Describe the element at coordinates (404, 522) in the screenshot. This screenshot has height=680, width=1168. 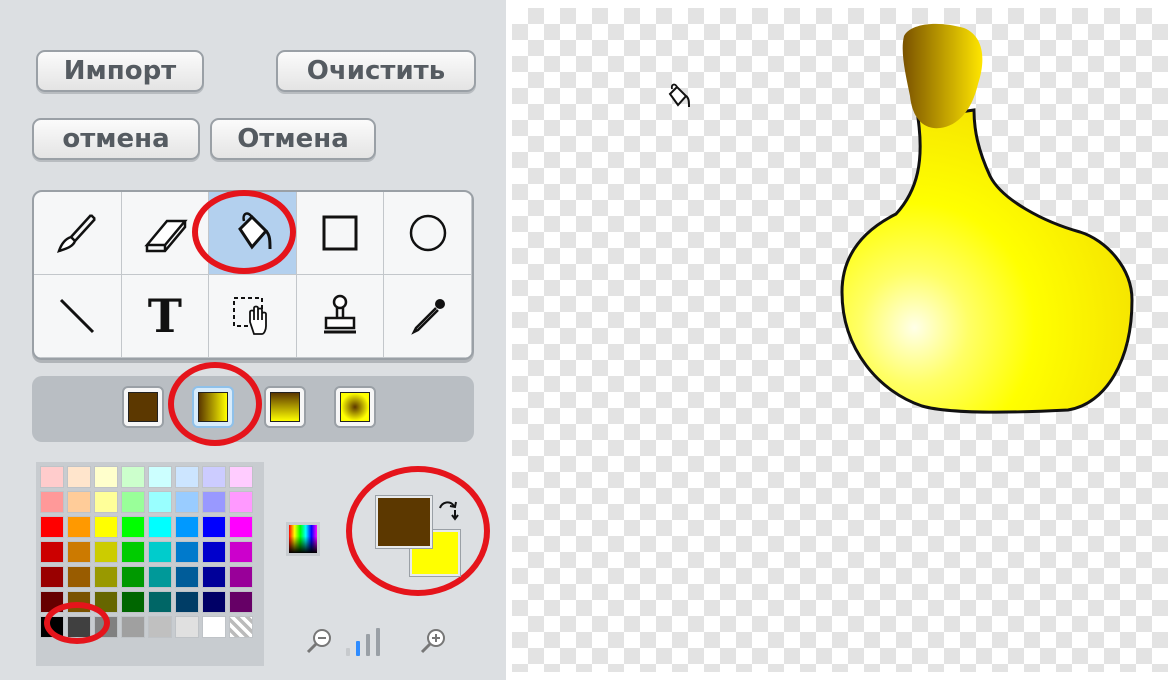
I see `foreground-color` at that location.